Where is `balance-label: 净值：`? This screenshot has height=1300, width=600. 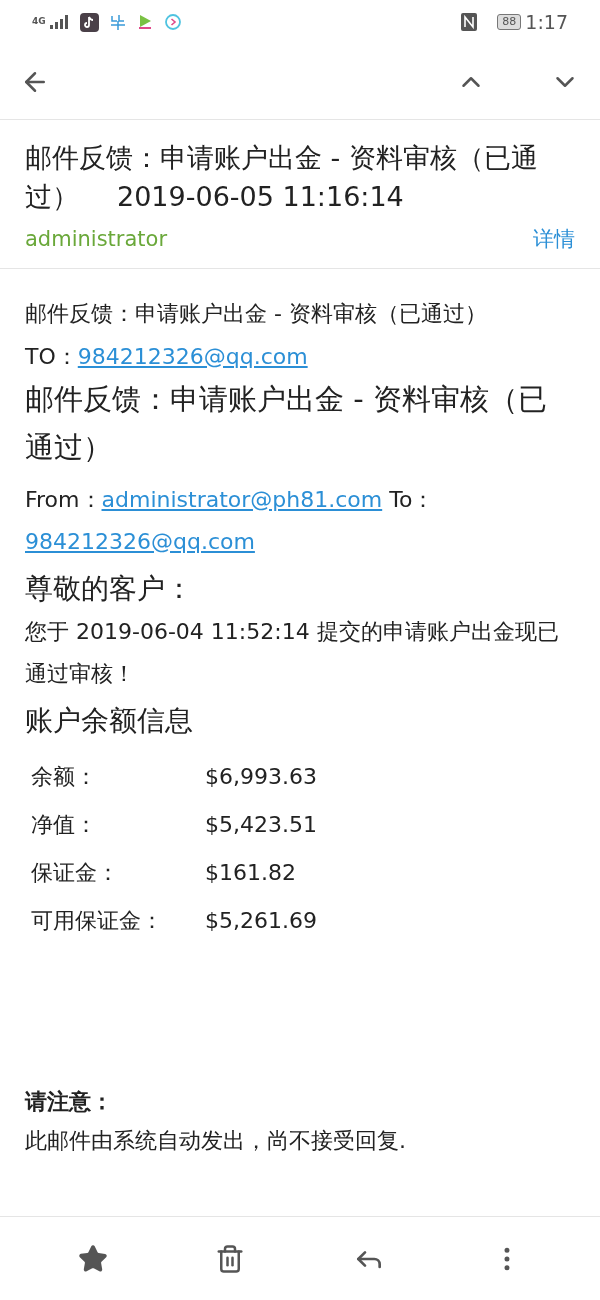 balance-label: 净值： is located at coordinates (64, 825).